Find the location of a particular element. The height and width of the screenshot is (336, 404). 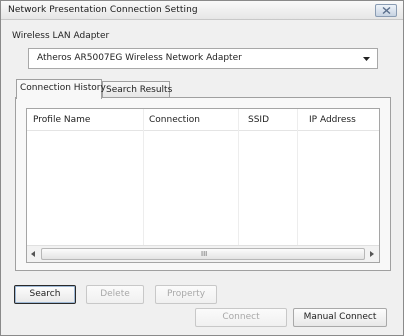

horizontal-scrollbar: III is located at coordinates (203, 253).